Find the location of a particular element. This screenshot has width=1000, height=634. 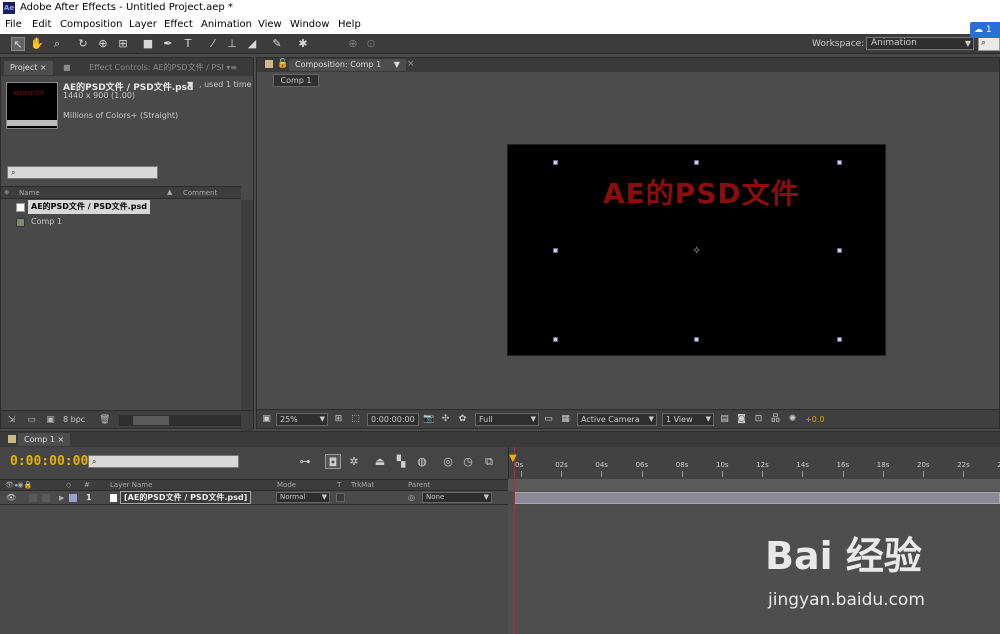

timeline-search-input: ⌕ is located at coordinates (163, 461).